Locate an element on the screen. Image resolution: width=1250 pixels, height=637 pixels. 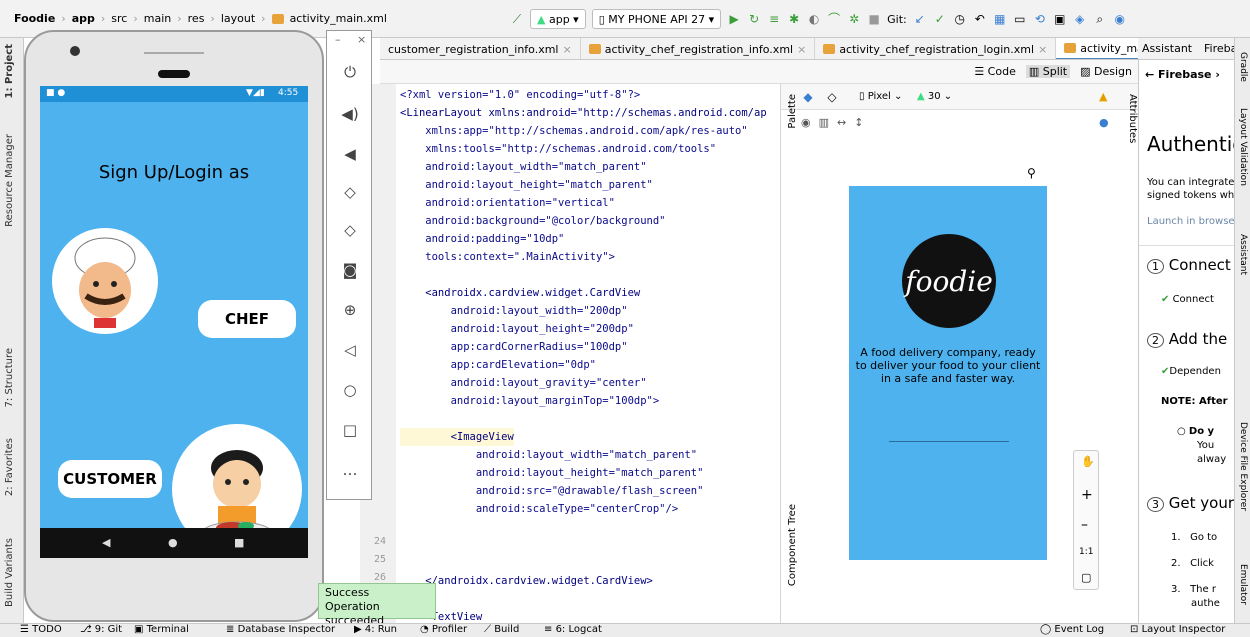
design-mode-button: ▨ Design is located at coordinates (1106, 71).